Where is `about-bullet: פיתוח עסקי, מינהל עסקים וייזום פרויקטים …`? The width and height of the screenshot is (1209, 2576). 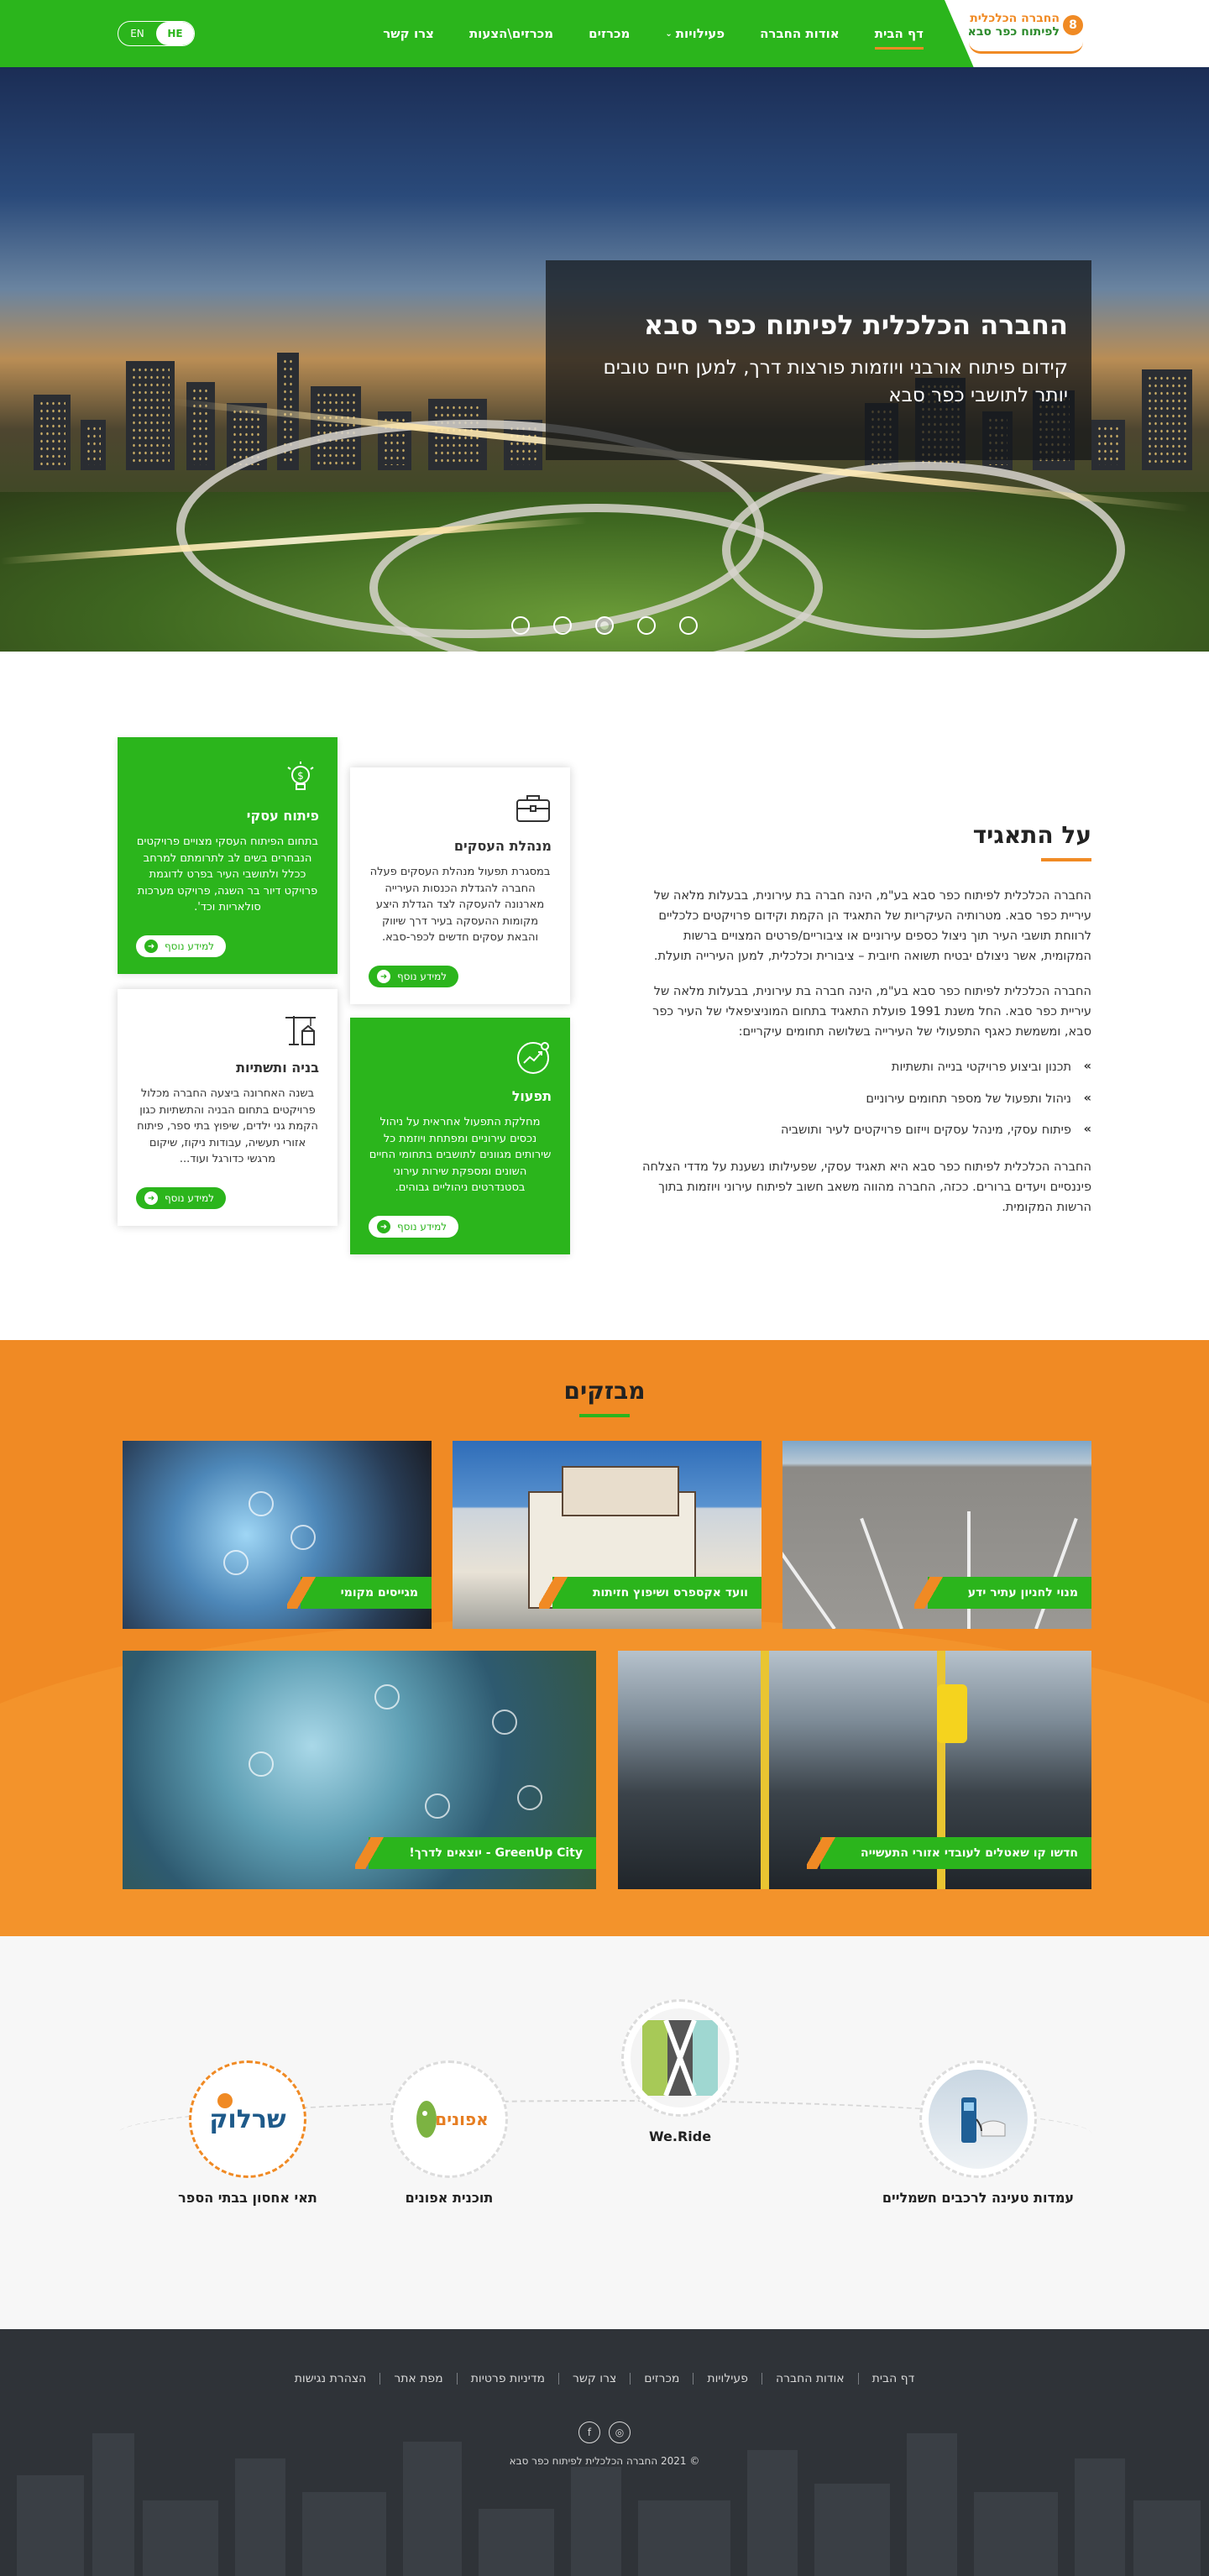
about-bullet: פיתוח עסקי, מינהל עסקים וייזום פרויקטים … is located at coordinates (860, 1131).